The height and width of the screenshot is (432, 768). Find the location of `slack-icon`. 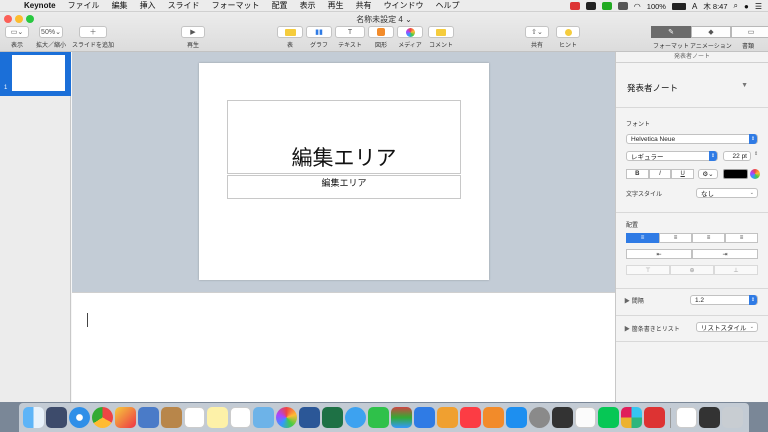

slack-icon is located at coordinates (631, 417).